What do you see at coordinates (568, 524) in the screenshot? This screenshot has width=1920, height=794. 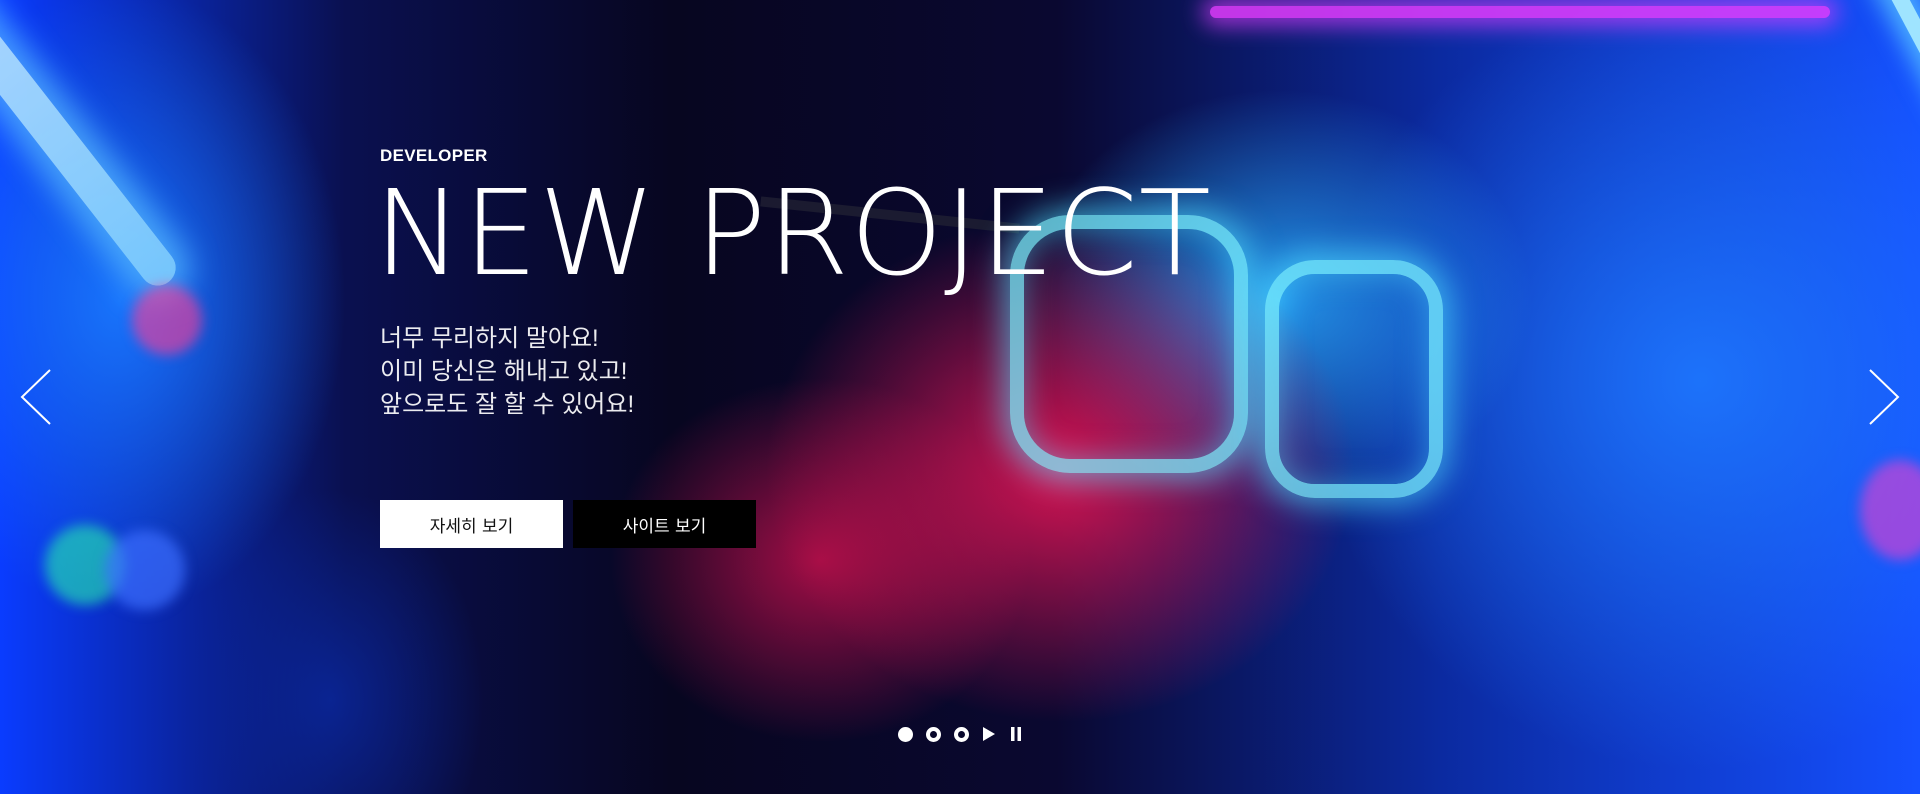 I see `hero-buttons: 자세히 보기 사이트 보기` at bounding box center [568, 524].